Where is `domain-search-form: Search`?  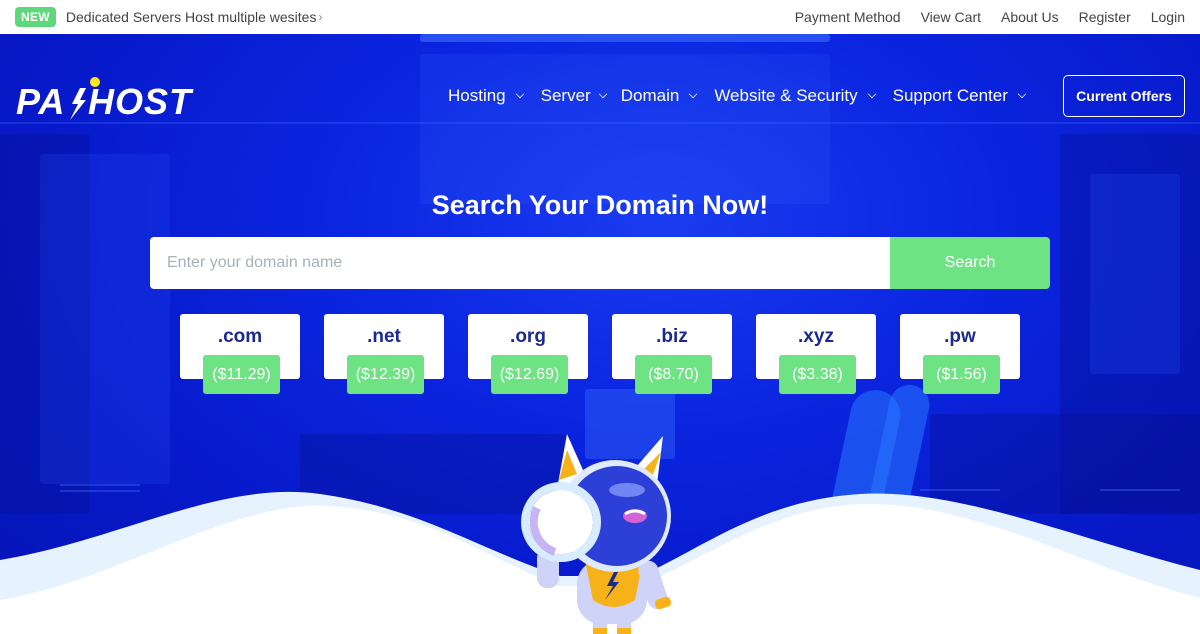
domain-search-form: Search is located at coordinates (600, 263).